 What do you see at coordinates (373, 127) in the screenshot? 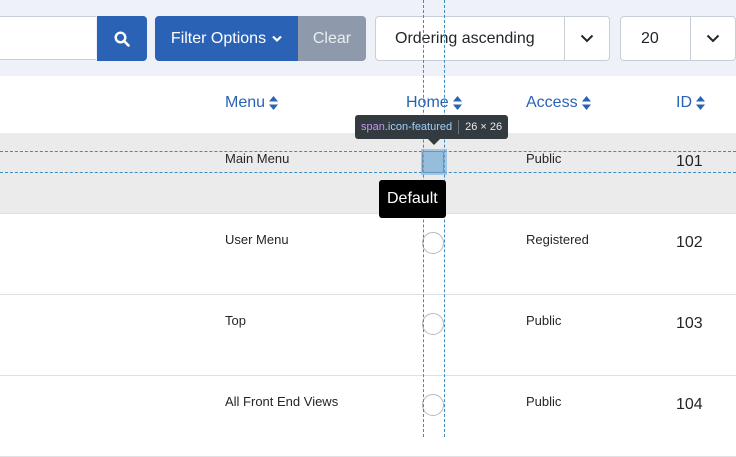
I see `inspect-tag: span` at bounding box center [373, 127].